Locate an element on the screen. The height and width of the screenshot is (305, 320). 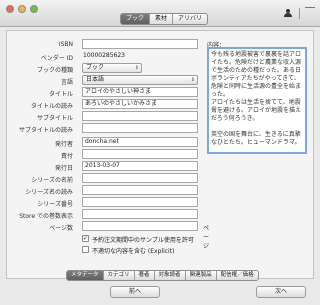
tab-rights-price: 配信権／価格 is located at coordinates (237, 275).